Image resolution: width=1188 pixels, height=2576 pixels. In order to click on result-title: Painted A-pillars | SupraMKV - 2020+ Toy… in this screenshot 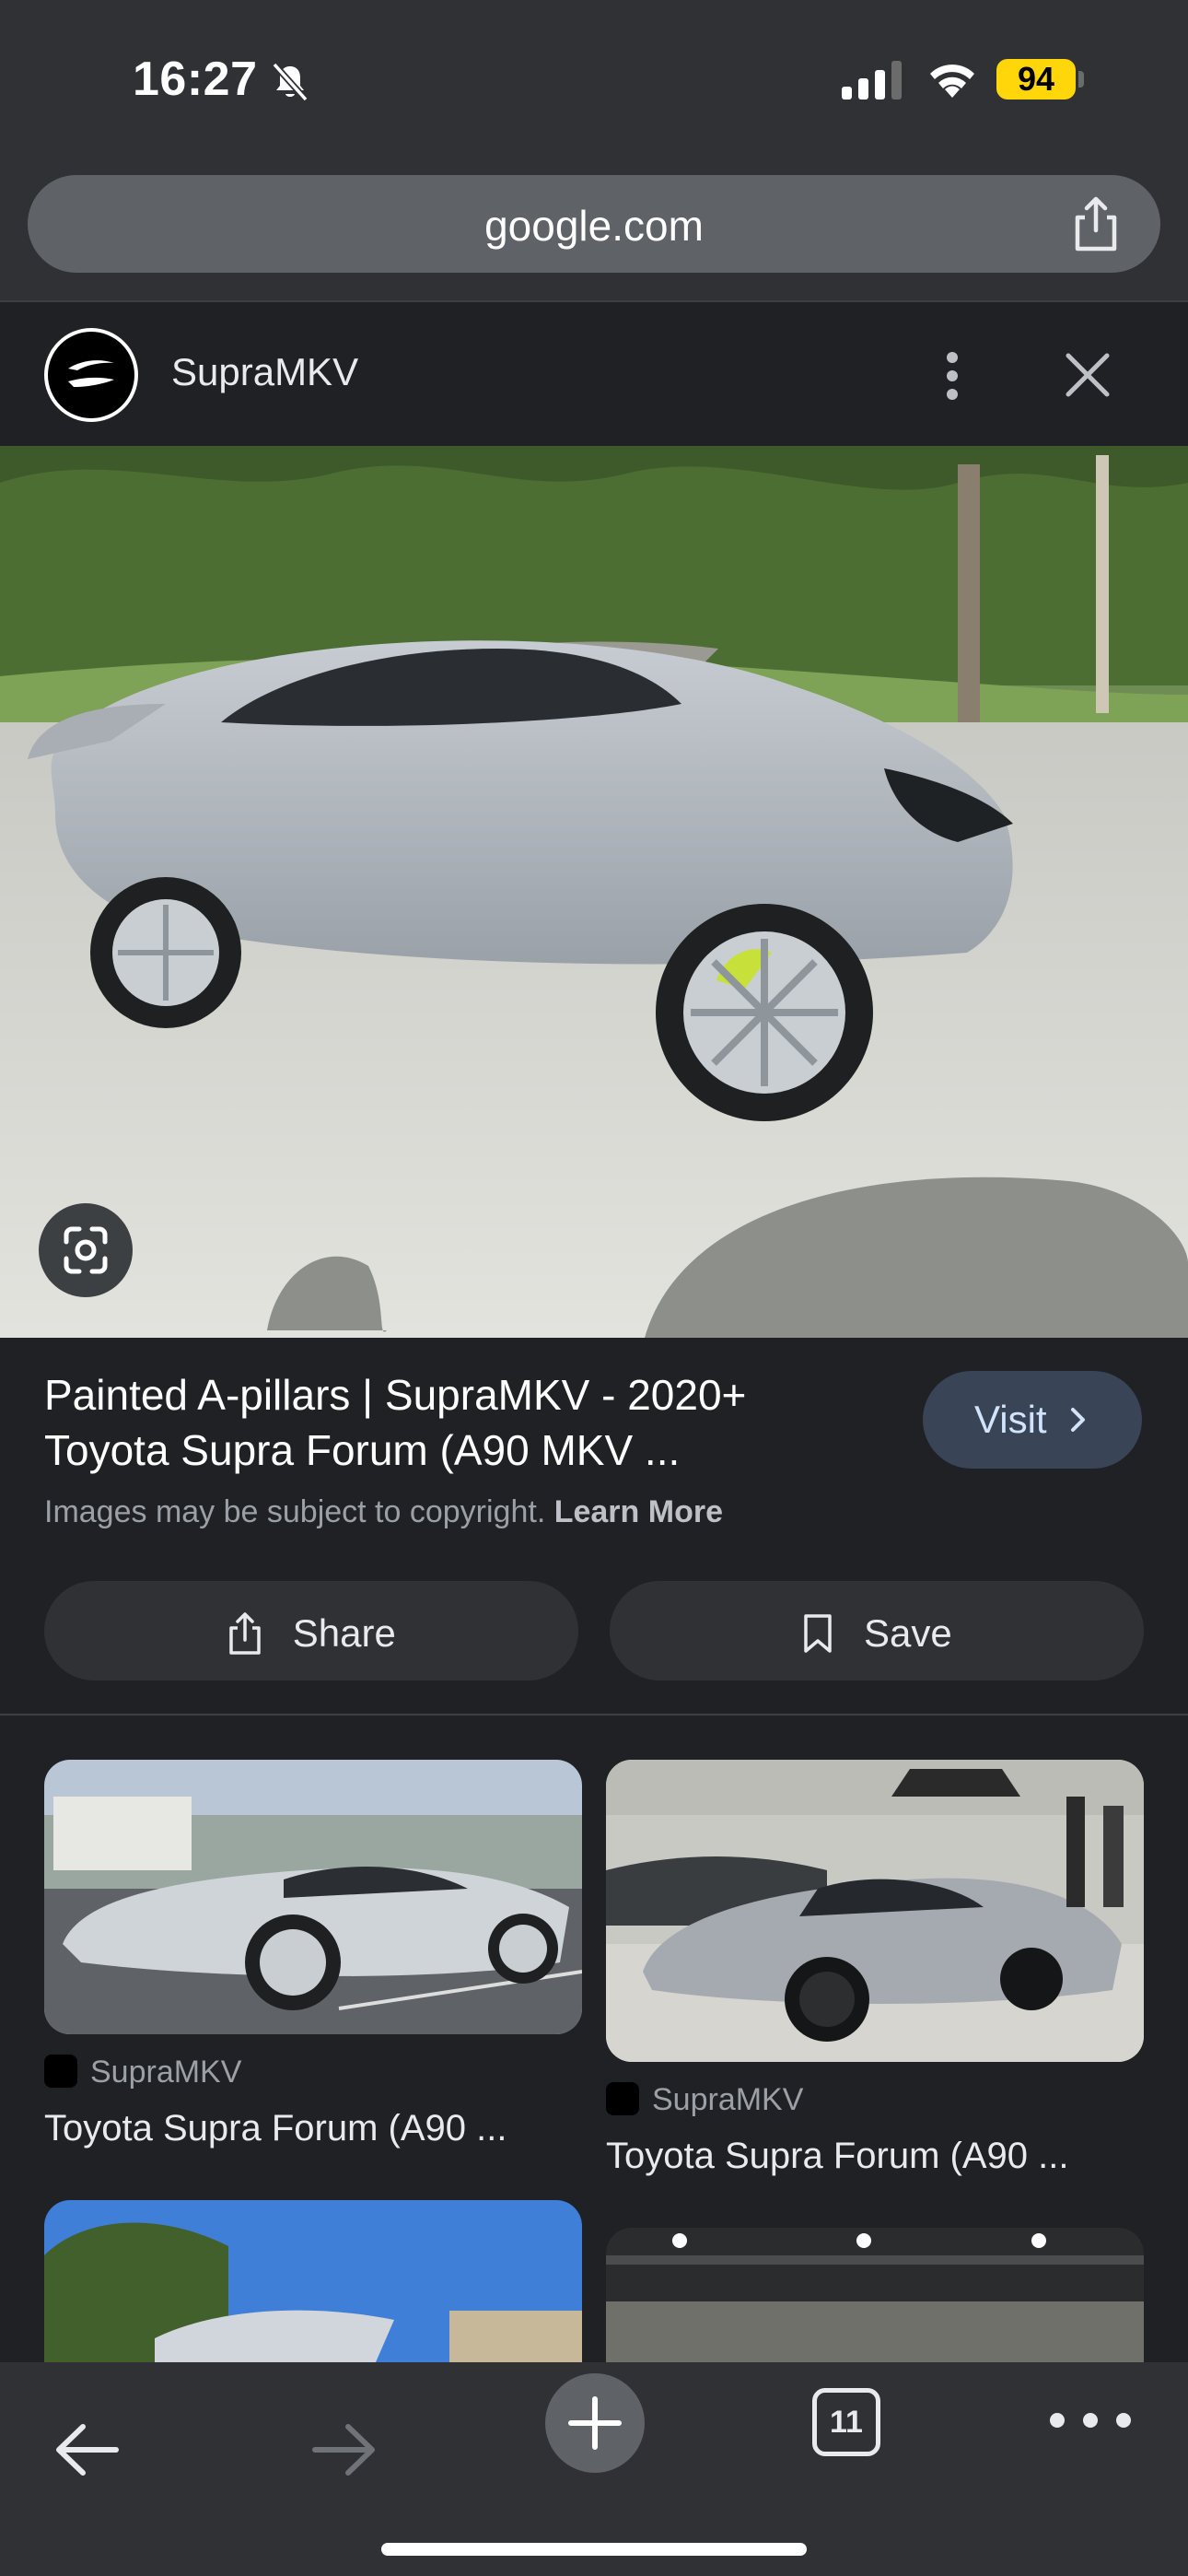, I will do `click(458, 1422)`.